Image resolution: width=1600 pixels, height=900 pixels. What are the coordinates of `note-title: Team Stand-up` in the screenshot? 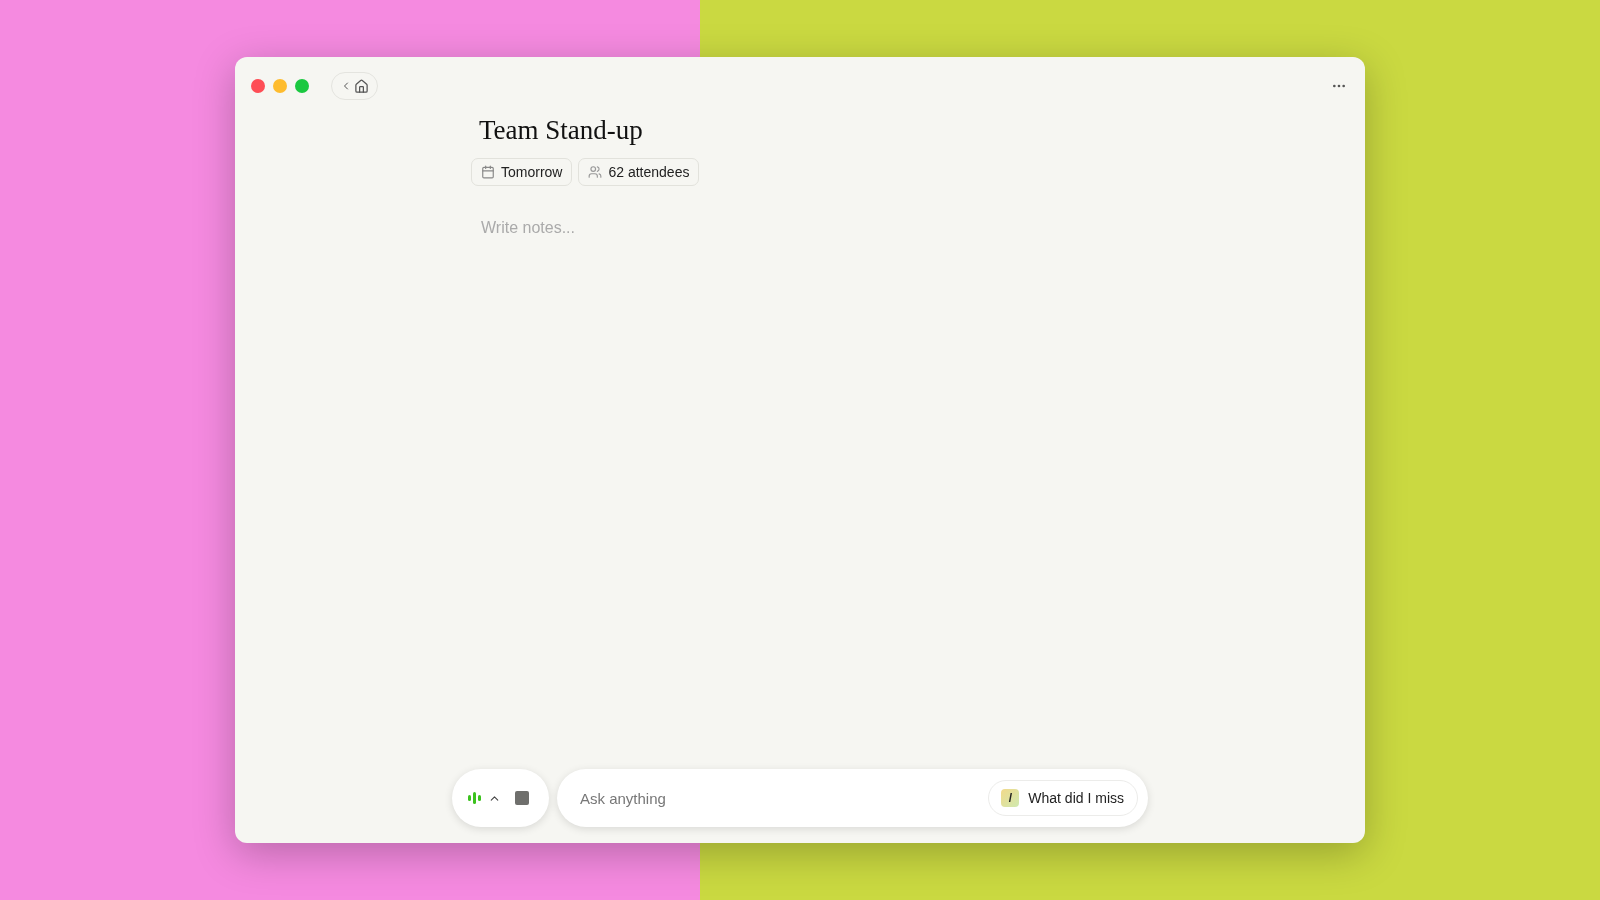 It's located at (561, 130).